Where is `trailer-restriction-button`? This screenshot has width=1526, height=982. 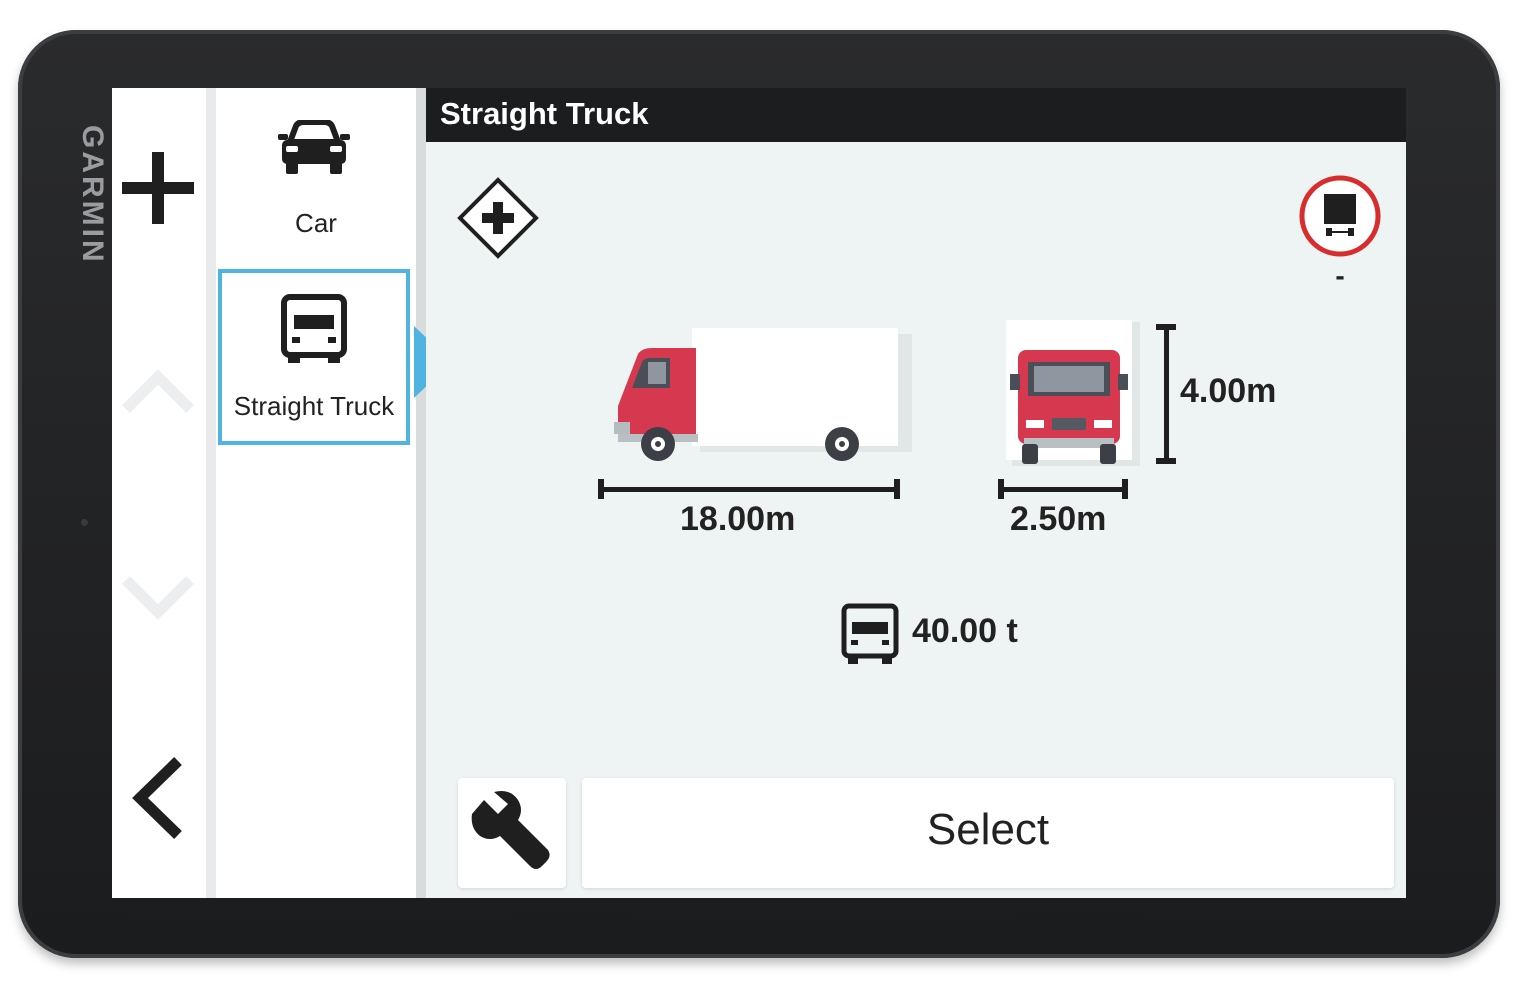 trailer-restriction-button is located at coordinates (1340, 216).